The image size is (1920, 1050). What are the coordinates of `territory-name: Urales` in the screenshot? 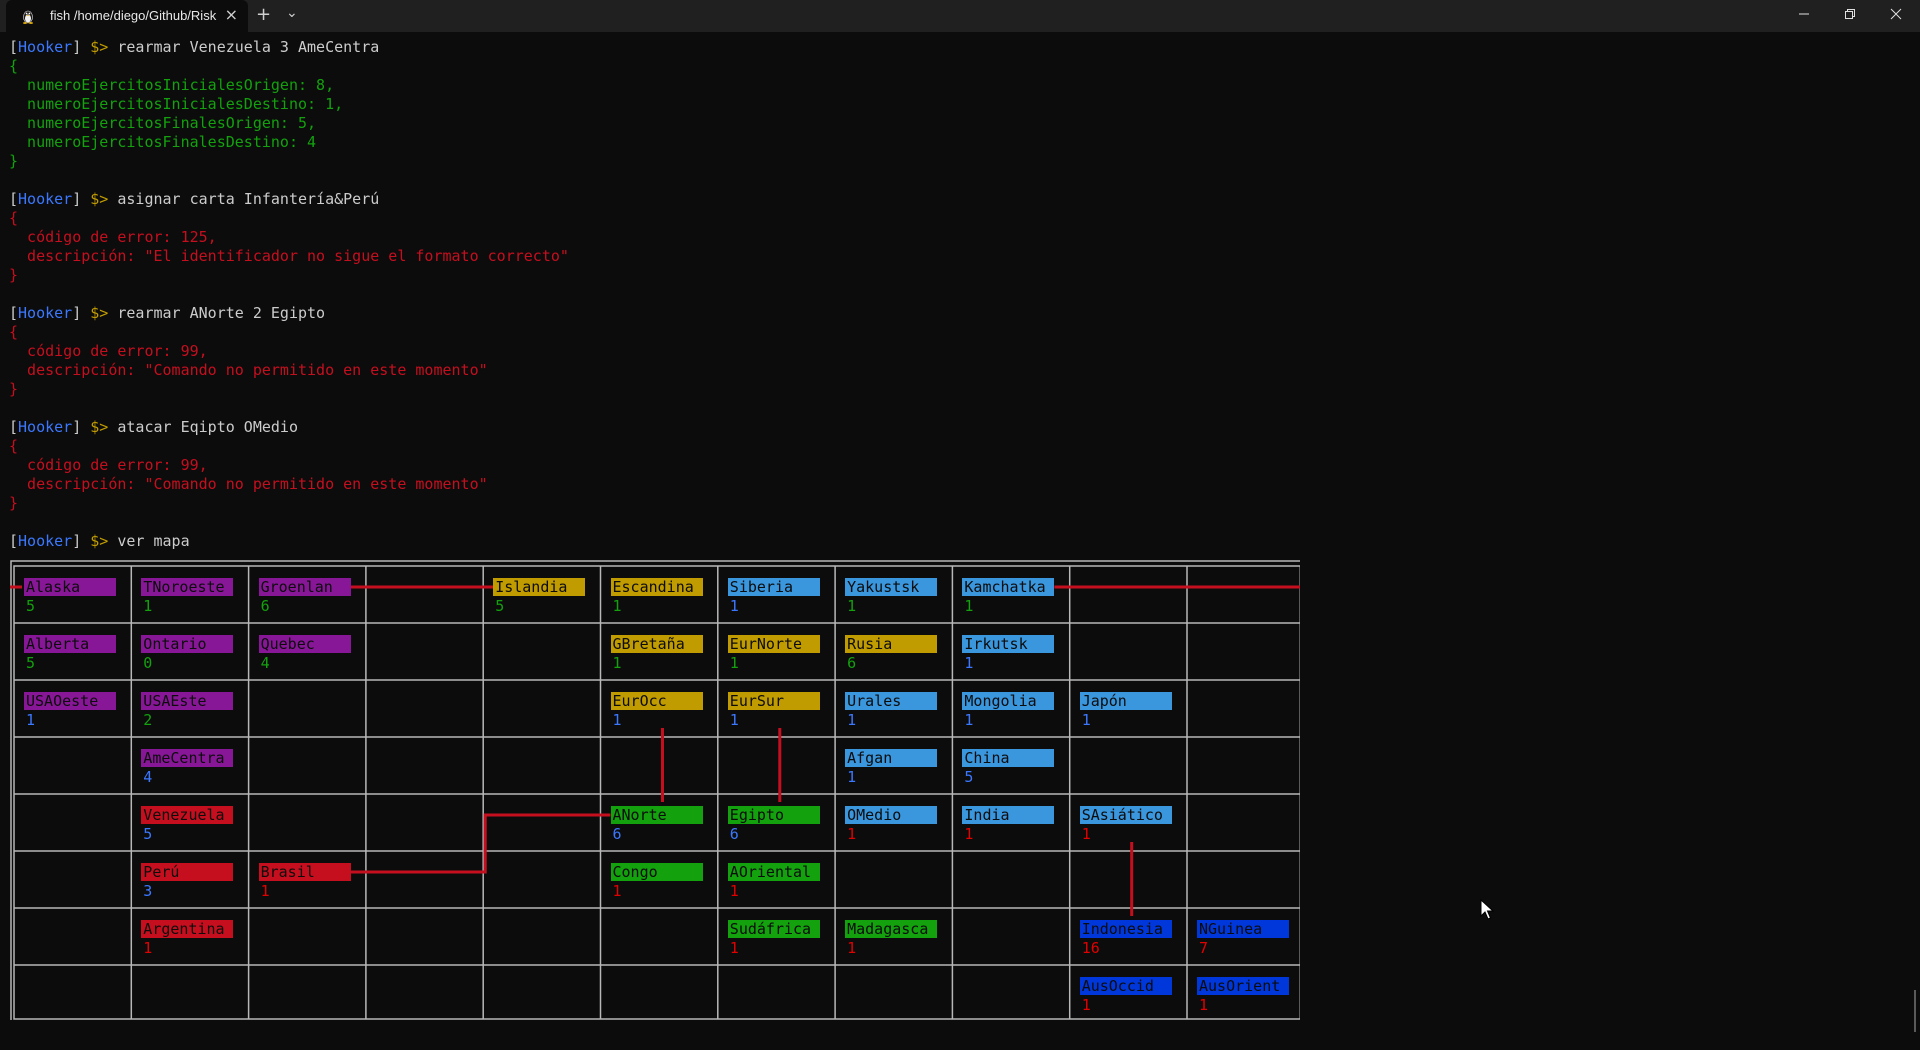 It's located at (891, 701).